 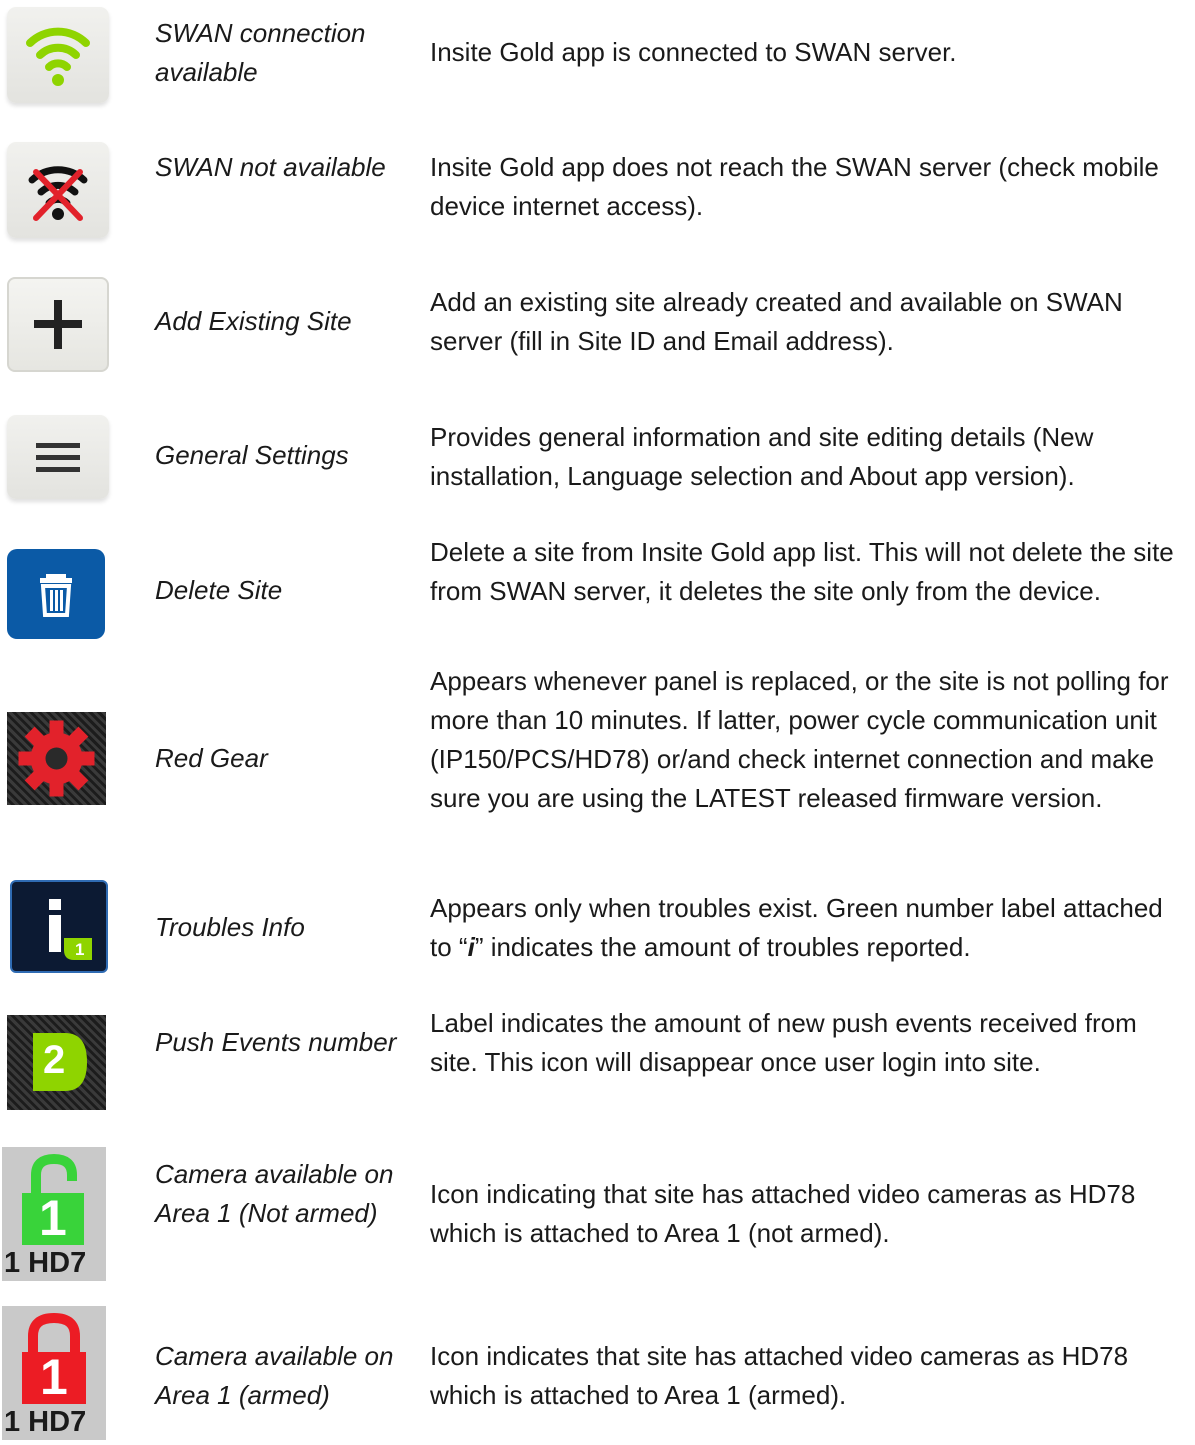 I want to click on legend-name: Troubles Info, so click(x=230, y=927).